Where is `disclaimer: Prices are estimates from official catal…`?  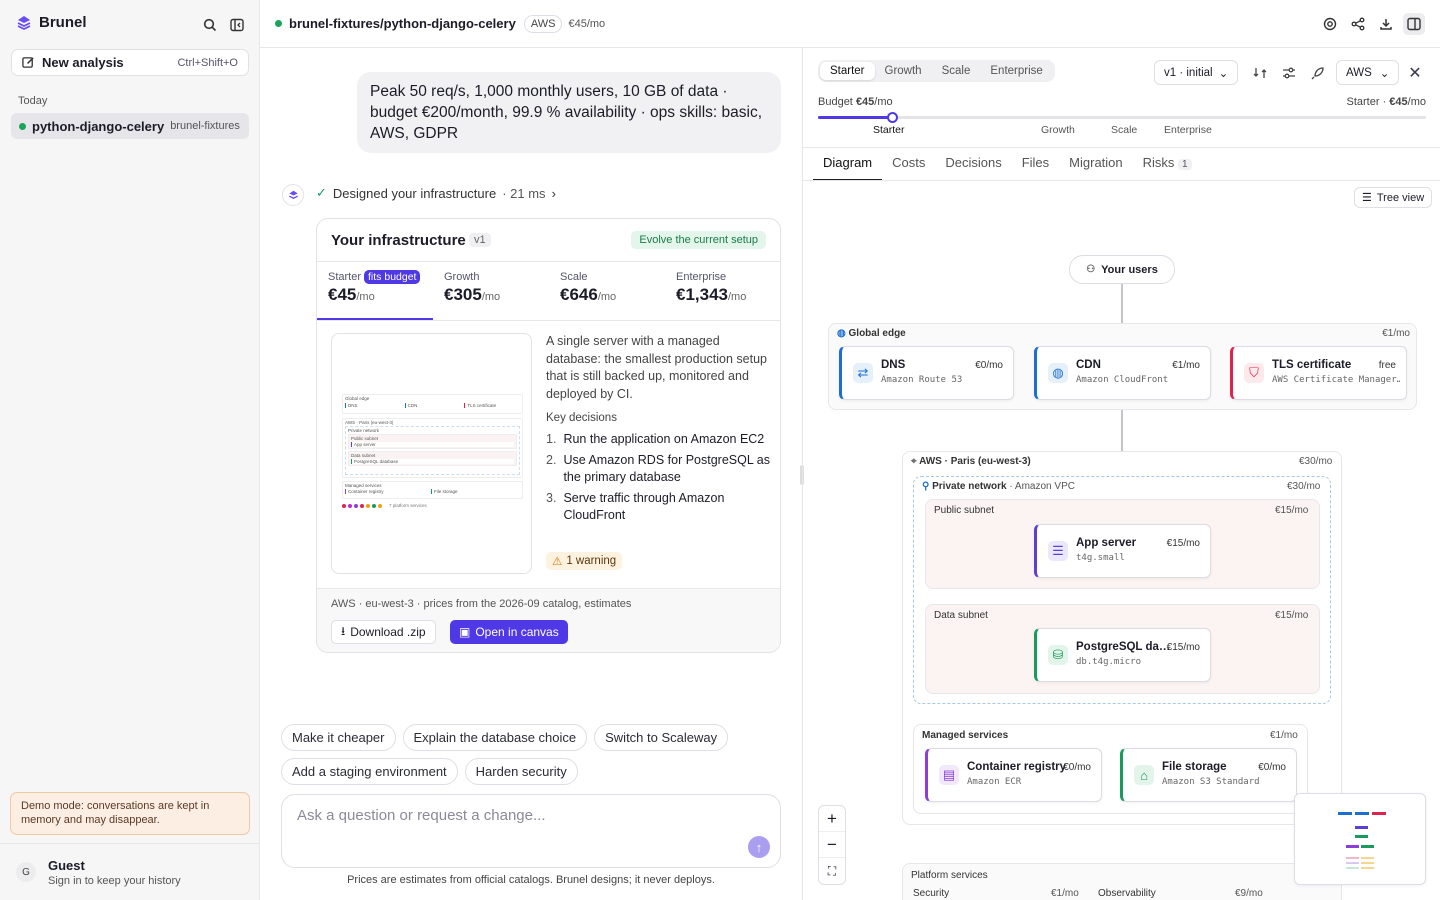
disclaimer: Prices are estimates from official catal… is located at coordinates (531, 880).